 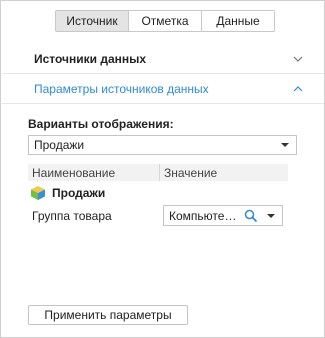 What do you see at coordinates (59, 145) in the screenshot?
I see `display-variants-value: Продажи` at bounding box center [59, 145].